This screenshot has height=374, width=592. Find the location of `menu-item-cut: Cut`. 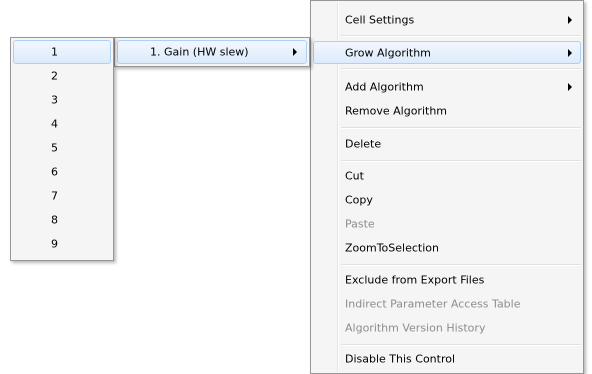

menu-item-cut: Cut is located at coordinates (447, 176).